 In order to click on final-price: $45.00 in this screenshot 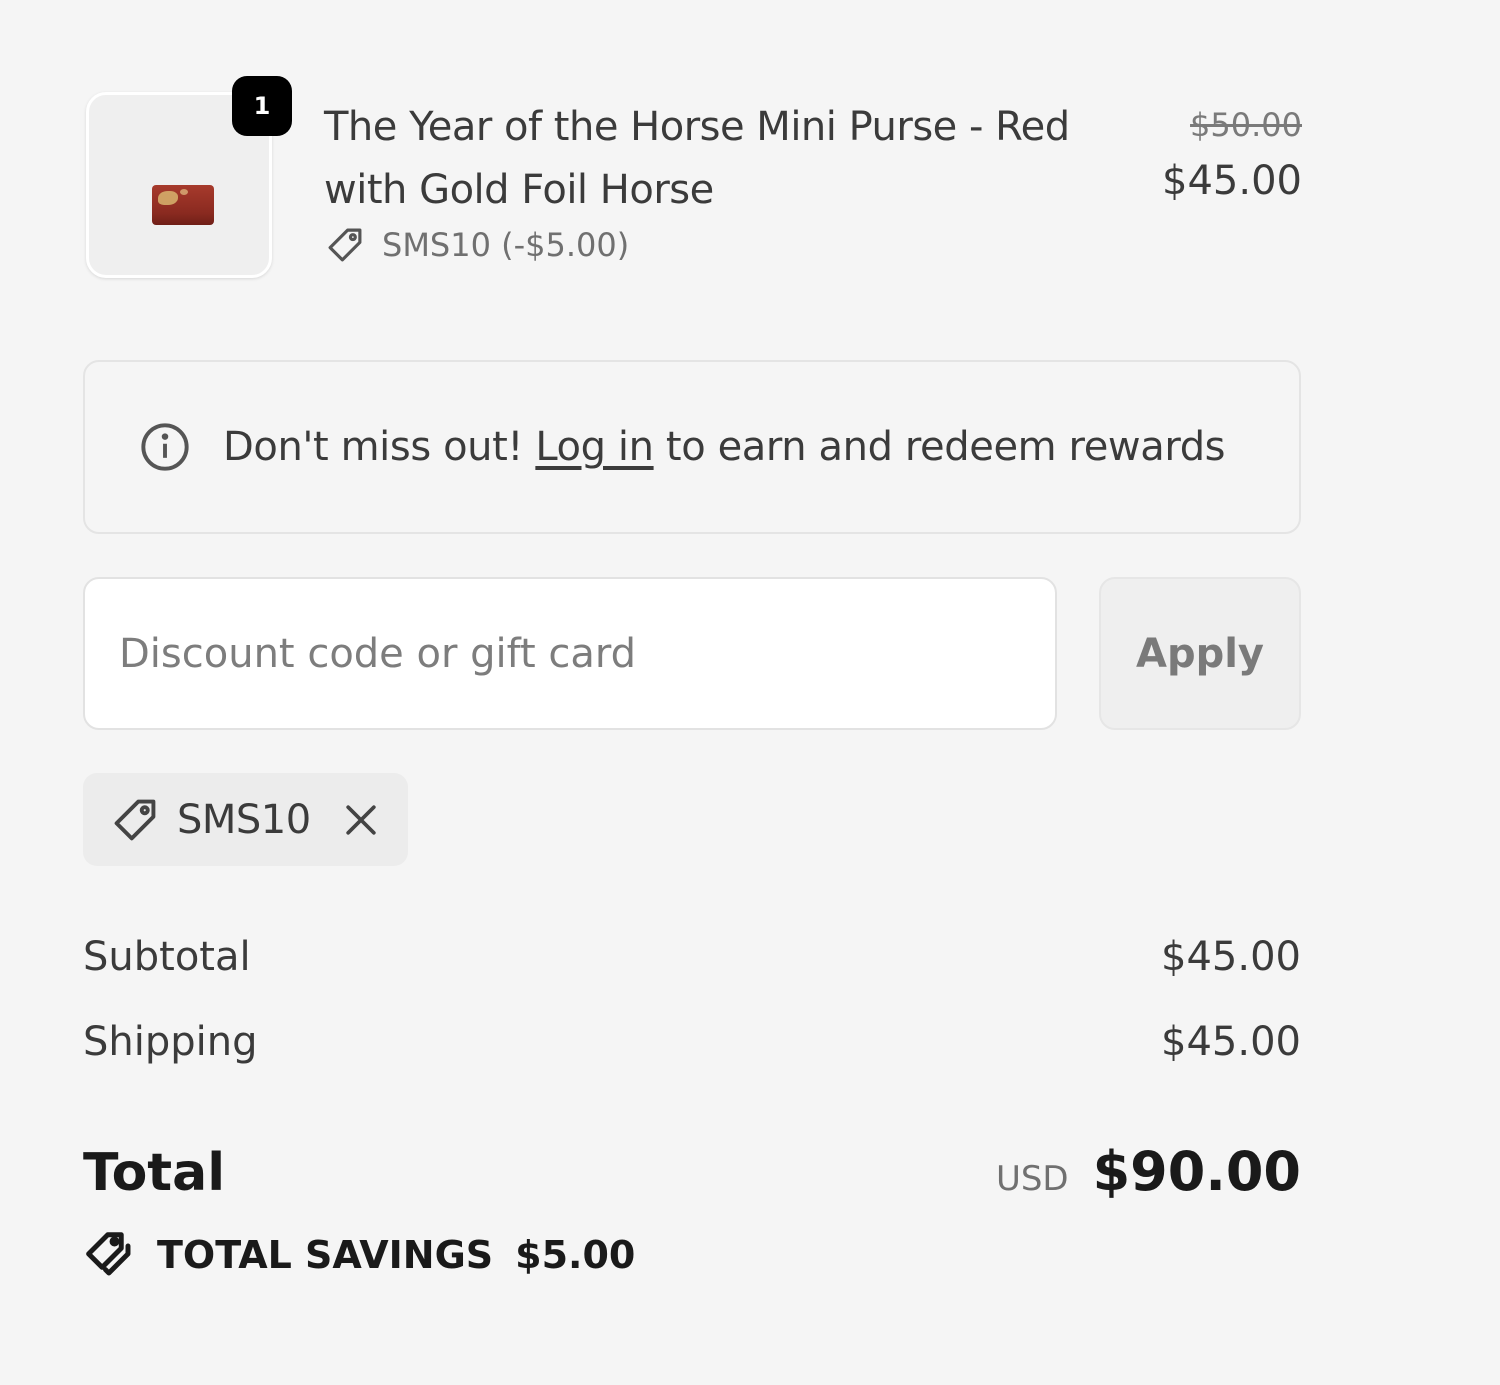, I will do `click(1232, 181)`.